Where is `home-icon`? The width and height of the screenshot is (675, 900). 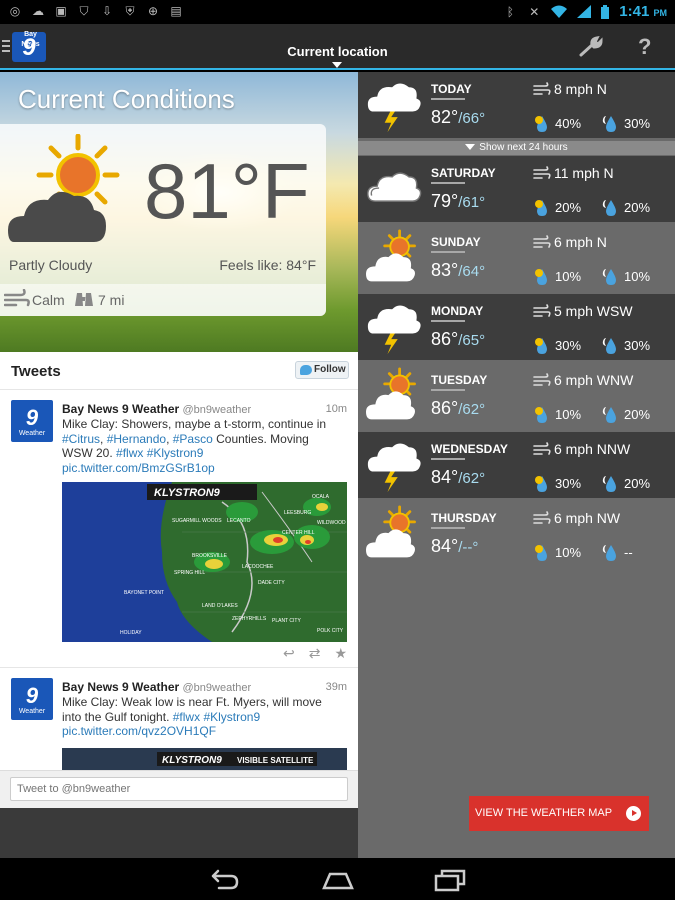 home-icon is located at coordinates (338, 880).